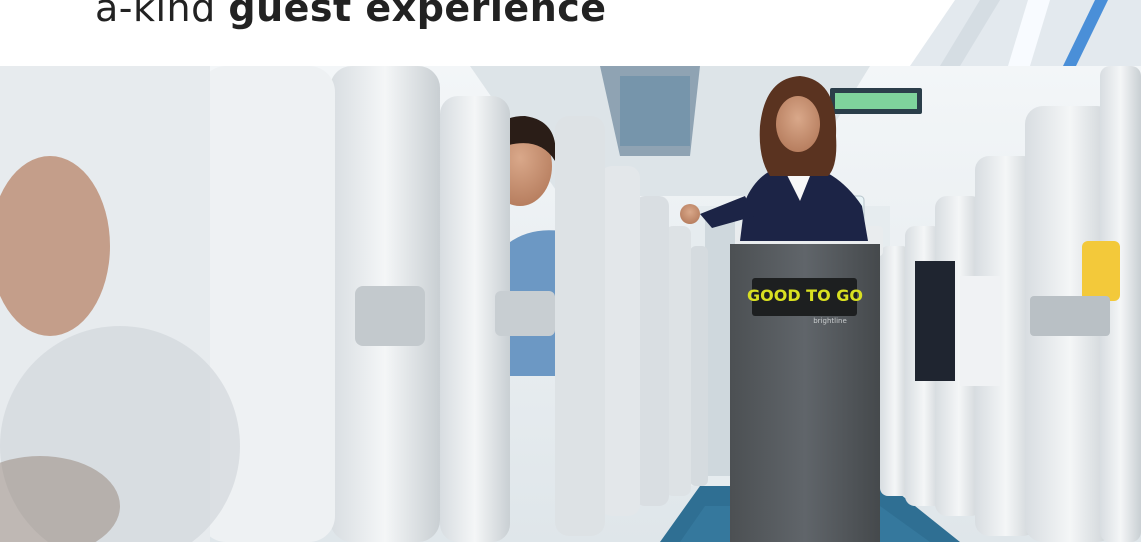 The image size is (1141, 542). I want to click on service-cart: GOOD TO GO brightline, so click(806, 368).